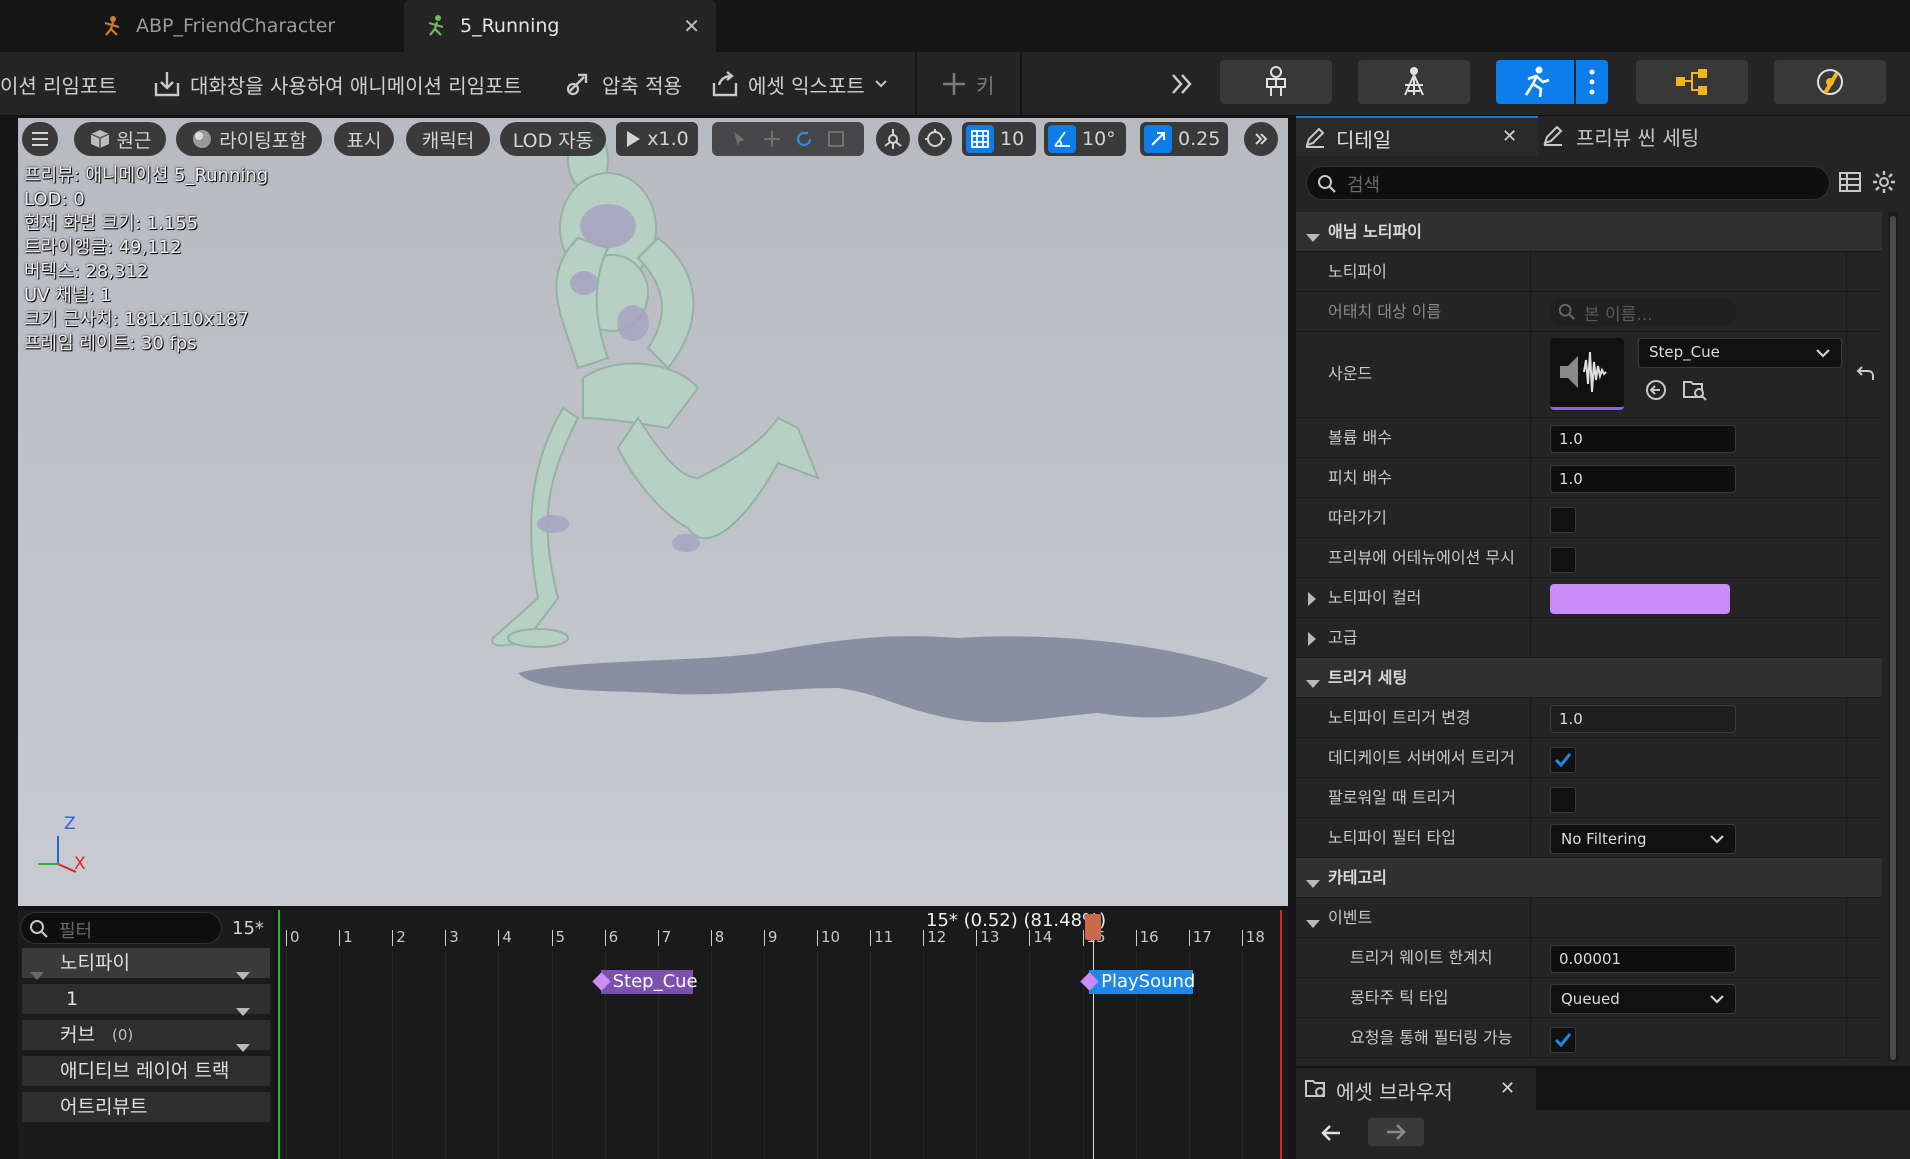 Image resolution: width=1910 pixels, height=1159 pixels. I want to click on tab-abp-friendcharacter: ABP_FriendCharacter, so click(240, 26).